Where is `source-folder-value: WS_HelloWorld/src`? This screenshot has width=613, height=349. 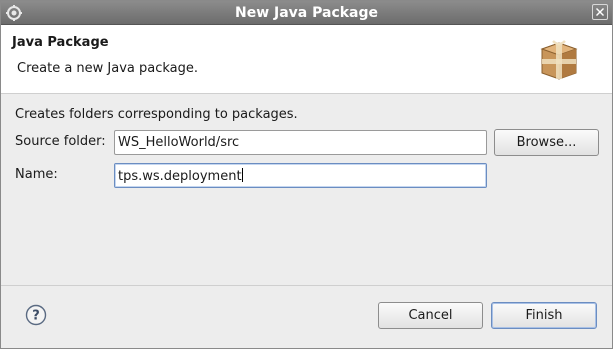
source-folder-value: WS_HelloWorld/src is located at coordinates (179, 142).